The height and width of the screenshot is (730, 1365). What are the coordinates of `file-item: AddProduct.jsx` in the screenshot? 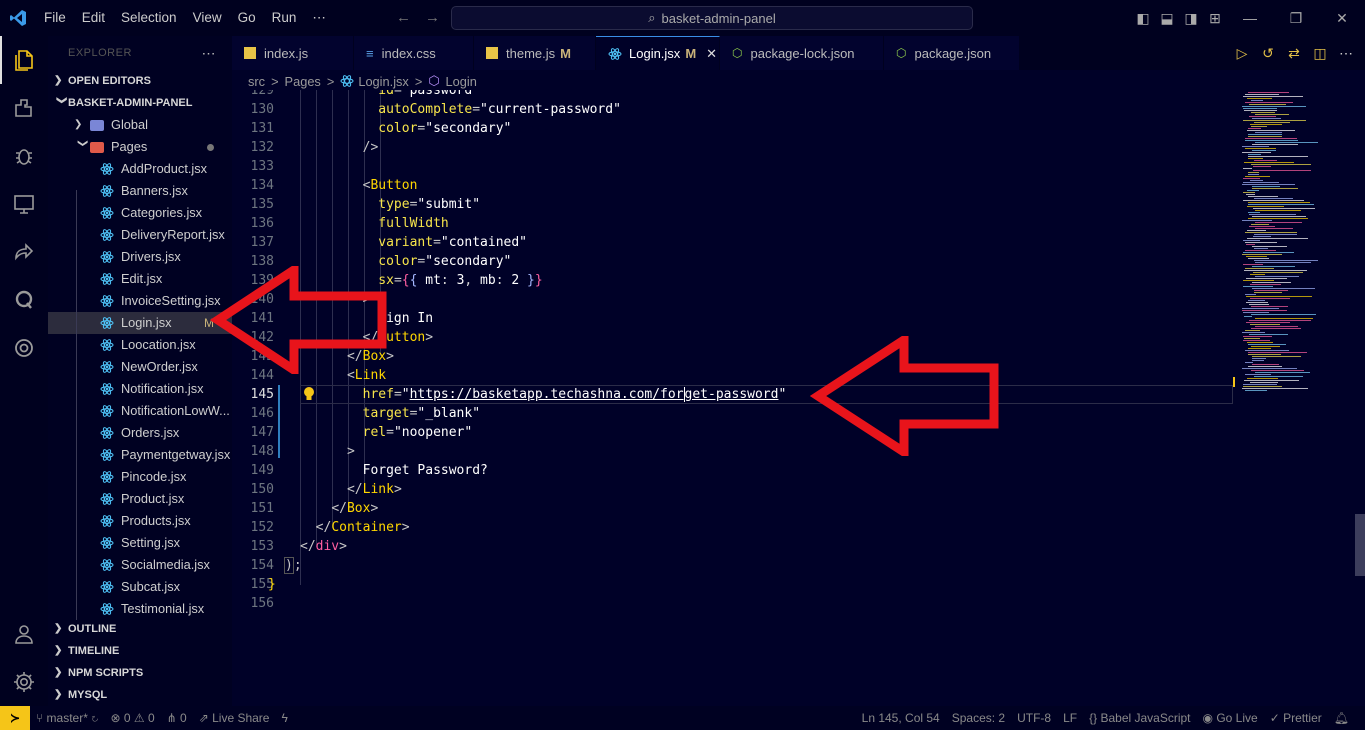 It's located at (140, 169).